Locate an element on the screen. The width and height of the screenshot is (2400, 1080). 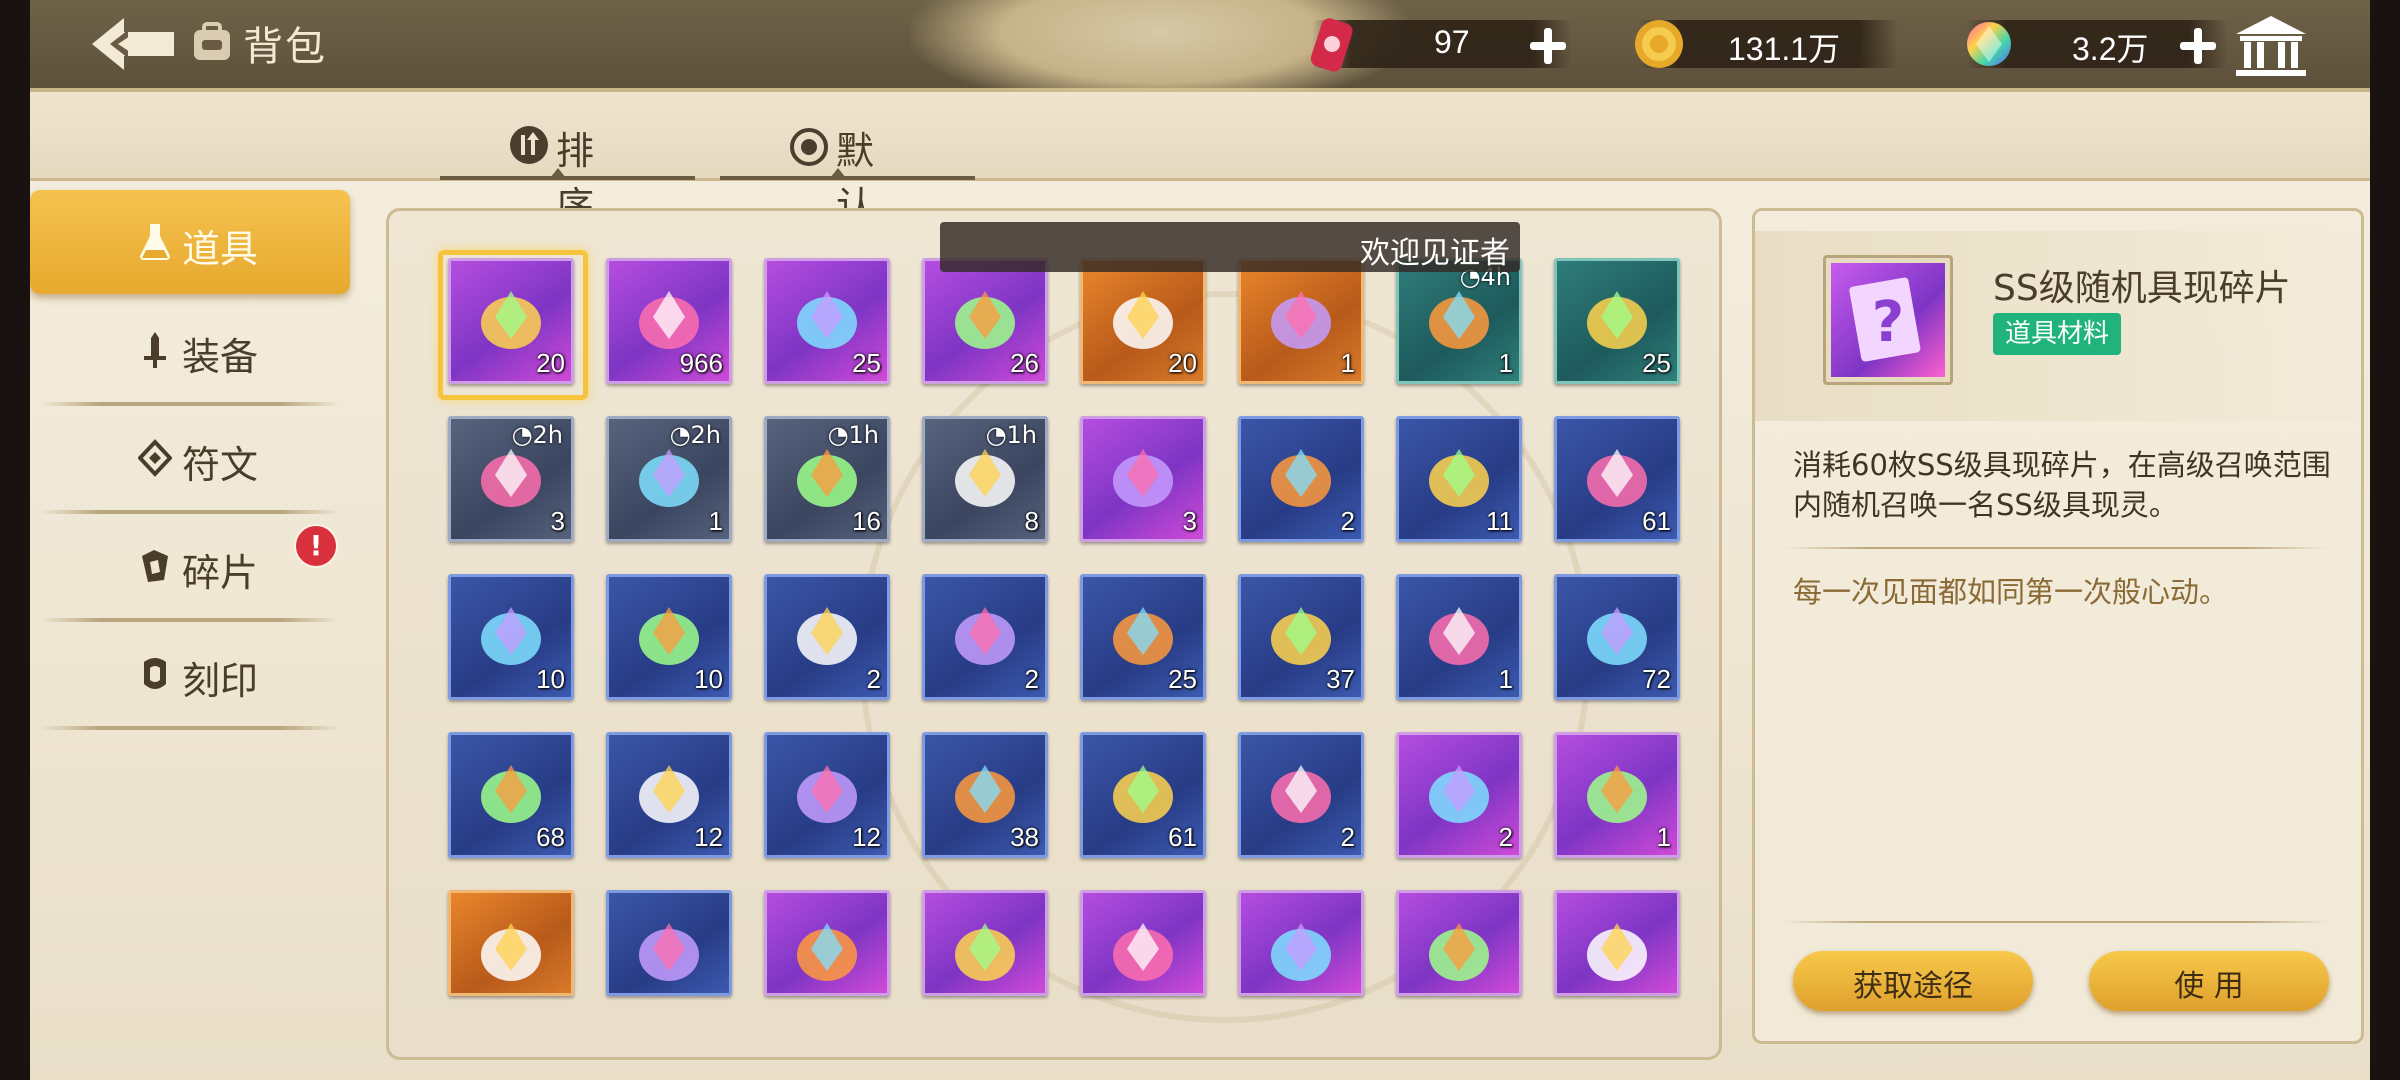
tab-items-label: 道具 is located at coordinates (220, 249).